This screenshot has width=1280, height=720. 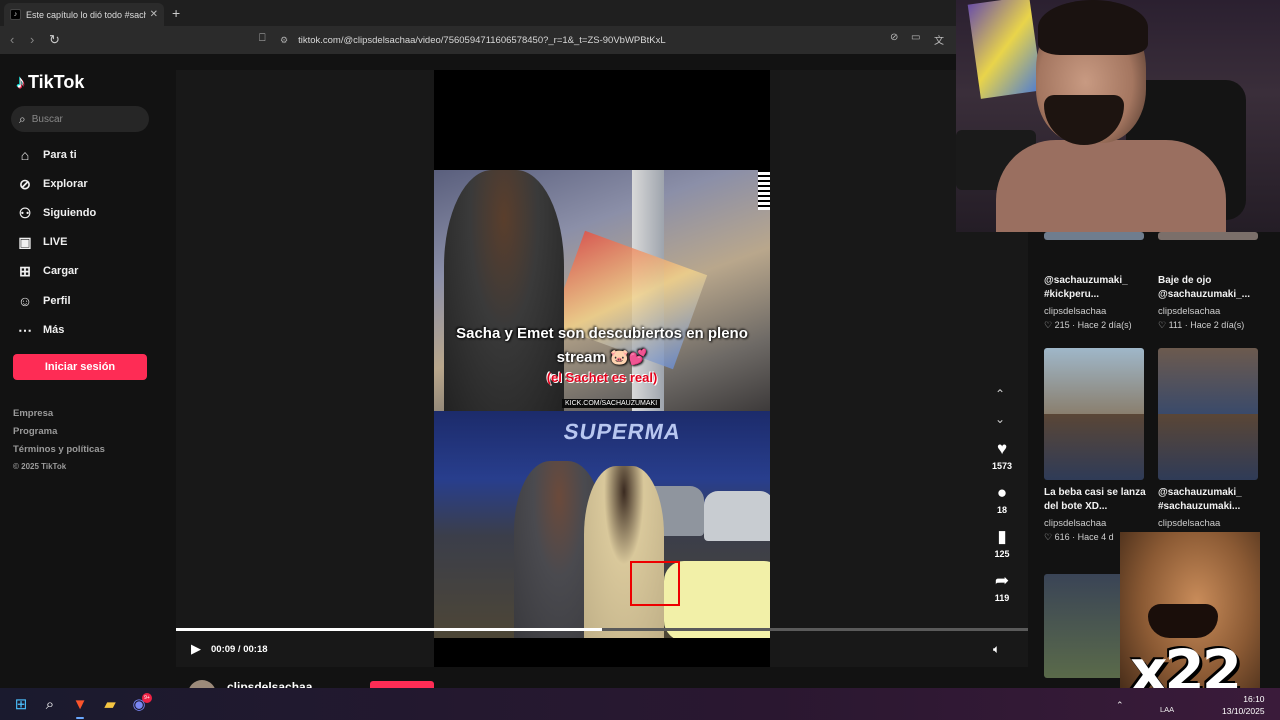 I want to click on footer-link-company: Empresa, so click(x=33, y=413).